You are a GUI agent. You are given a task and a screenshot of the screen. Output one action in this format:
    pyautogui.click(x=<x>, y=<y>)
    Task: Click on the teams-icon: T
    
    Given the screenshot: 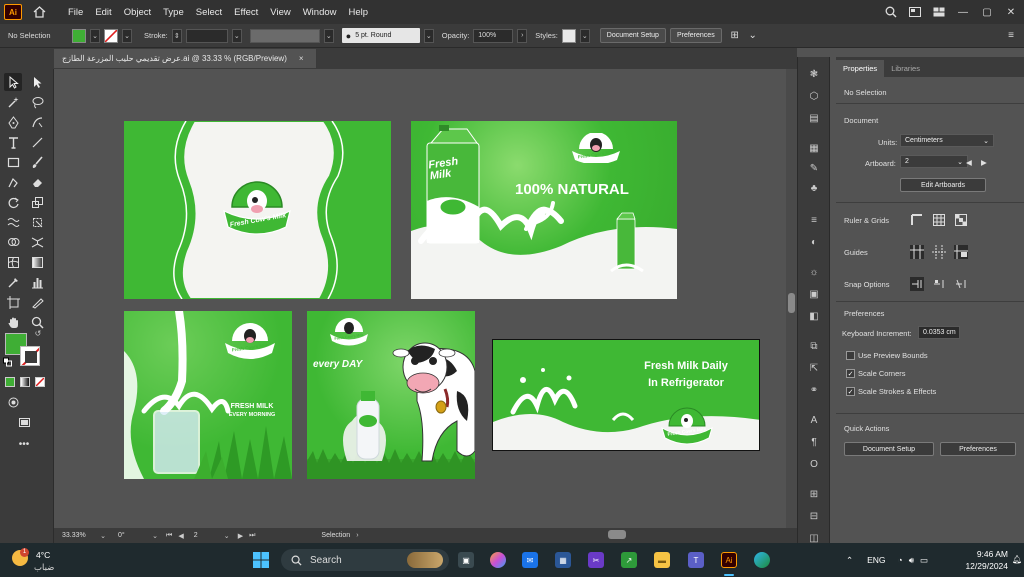 What is the action you would take?
    pyautogui.click(x=696, y=560)
    